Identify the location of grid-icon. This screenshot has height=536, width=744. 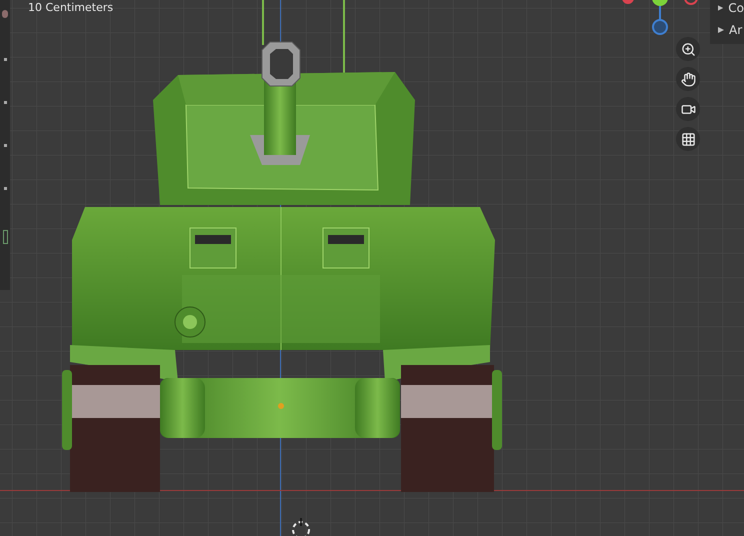
(688, 139).